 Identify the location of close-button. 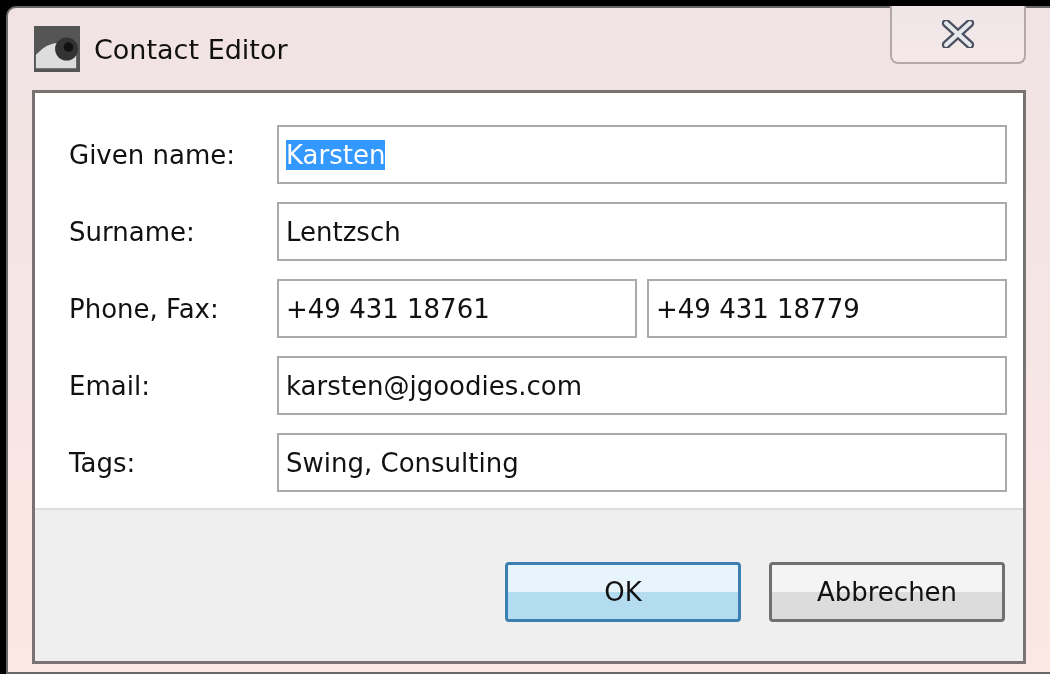
(958, 35).